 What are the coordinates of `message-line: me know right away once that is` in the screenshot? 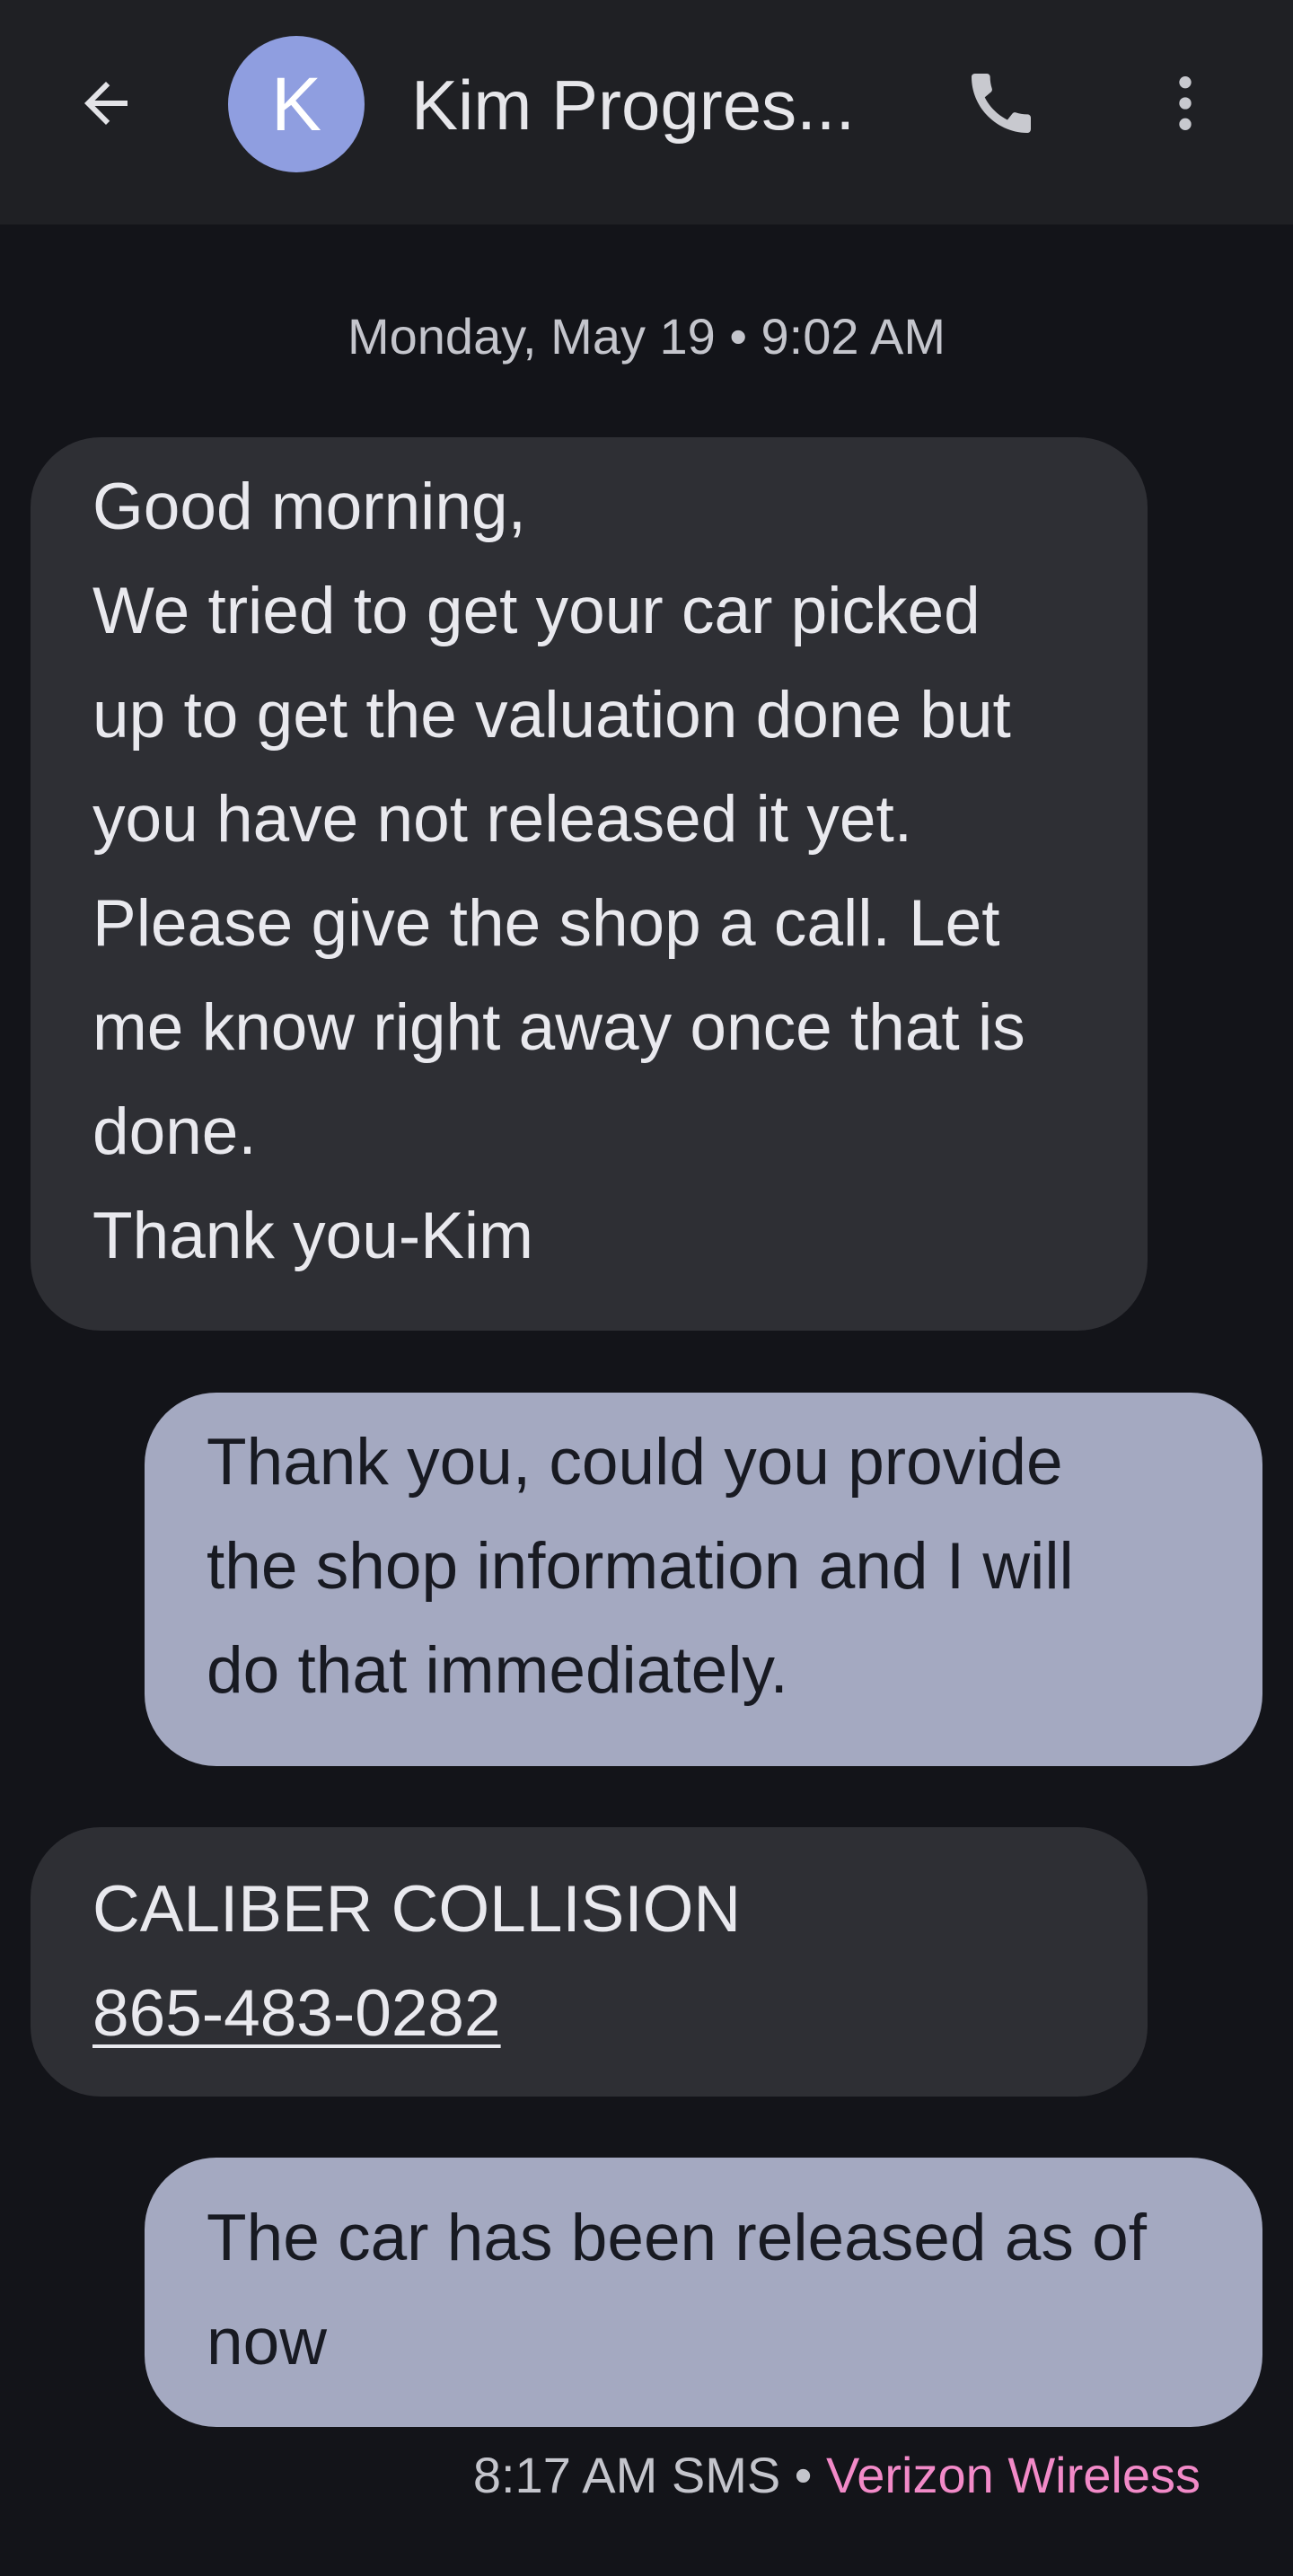 It's located at (558, 1027).